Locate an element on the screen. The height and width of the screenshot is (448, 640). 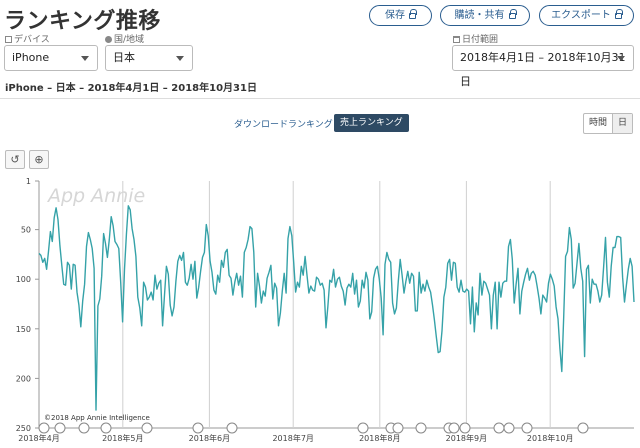
globe-icon is located at coordinates (108, 39).